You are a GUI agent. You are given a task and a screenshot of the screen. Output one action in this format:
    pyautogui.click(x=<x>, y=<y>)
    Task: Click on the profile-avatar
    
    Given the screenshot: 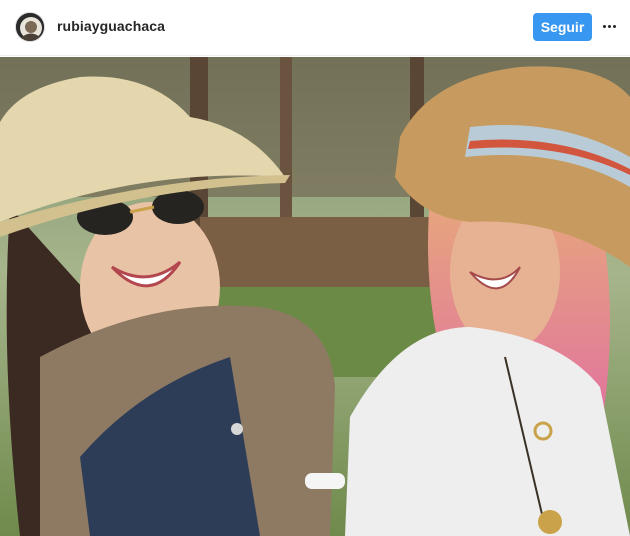 What is the action you would take?
    pyautogui.click(x=30, y=27)
    